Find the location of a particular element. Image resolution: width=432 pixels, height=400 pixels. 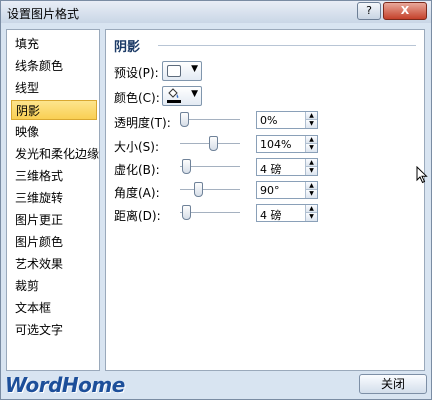

shadow-preset-icon is located at coordinates (174, 71).